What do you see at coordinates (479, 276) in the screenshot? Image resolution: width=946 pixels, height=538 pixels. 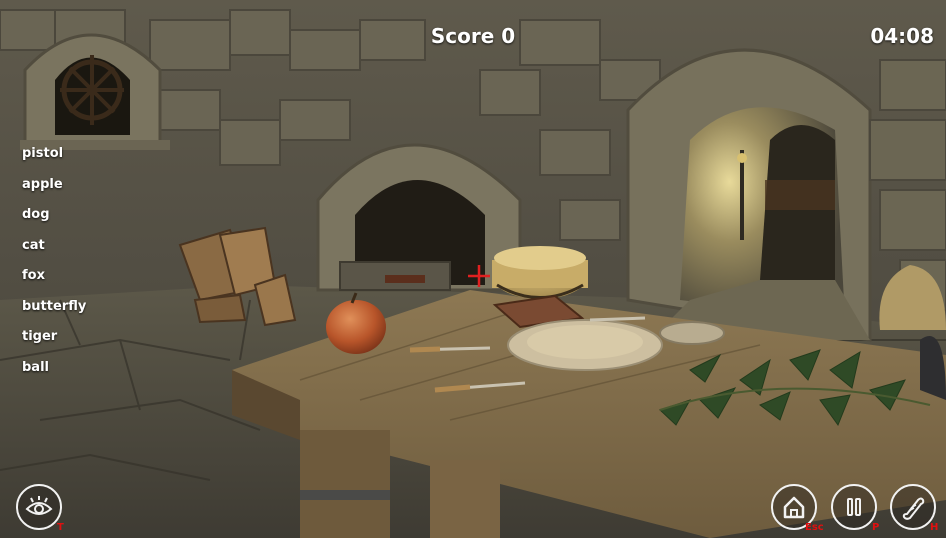 I see `crosshair-icon` at bounding box center [479, 276].